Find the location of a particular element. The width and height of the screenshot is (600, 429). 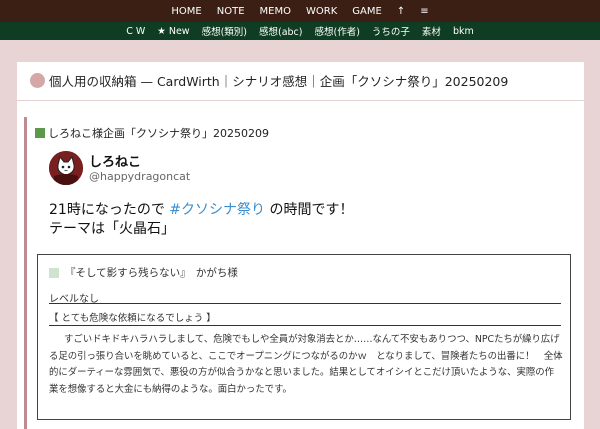

cat-avatar-icon is located at coordinates (66, 168).